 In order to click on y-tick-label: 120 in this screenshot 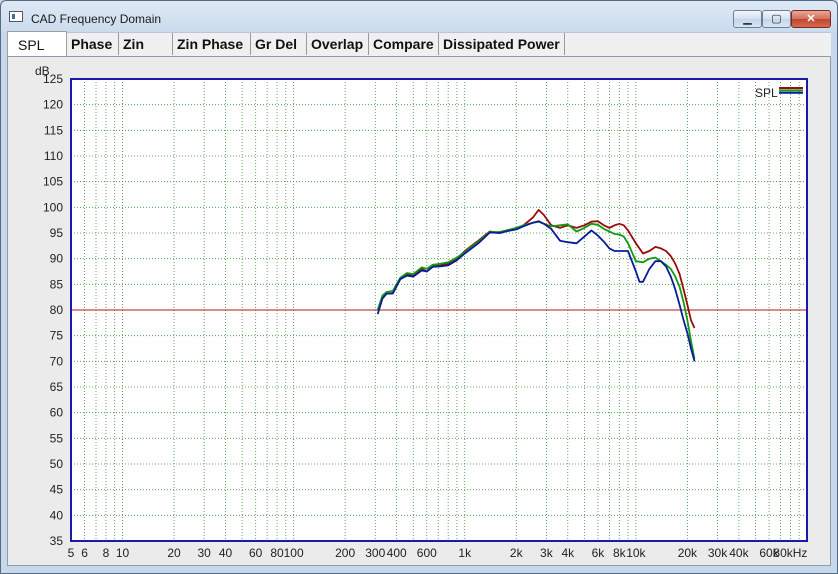, I will do `click(53, 105)`.